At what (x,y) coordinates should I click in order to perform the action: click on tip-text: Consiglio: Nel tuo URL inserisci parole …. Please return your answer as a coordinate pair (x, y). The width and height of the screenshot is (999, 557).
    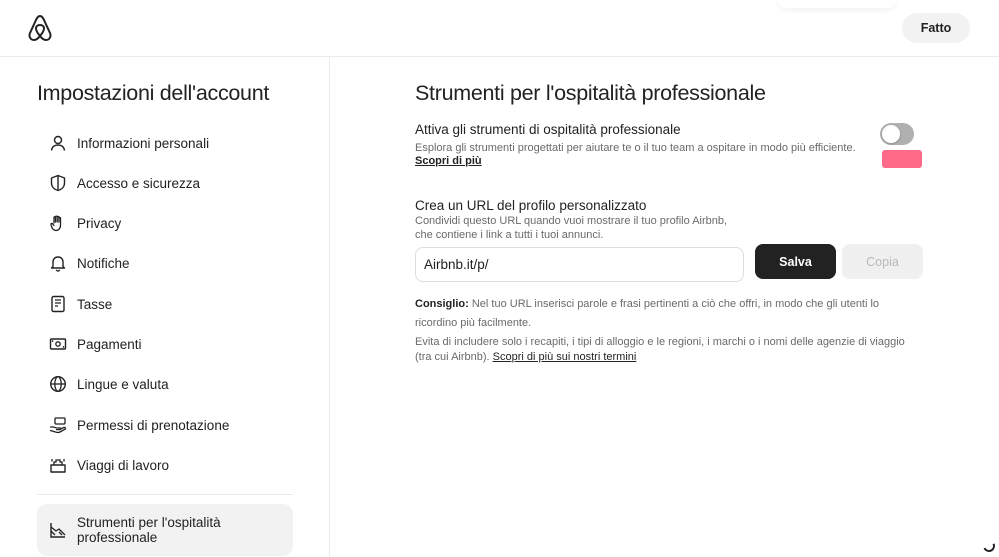
    Looking at the image, I should click on (655, 314).